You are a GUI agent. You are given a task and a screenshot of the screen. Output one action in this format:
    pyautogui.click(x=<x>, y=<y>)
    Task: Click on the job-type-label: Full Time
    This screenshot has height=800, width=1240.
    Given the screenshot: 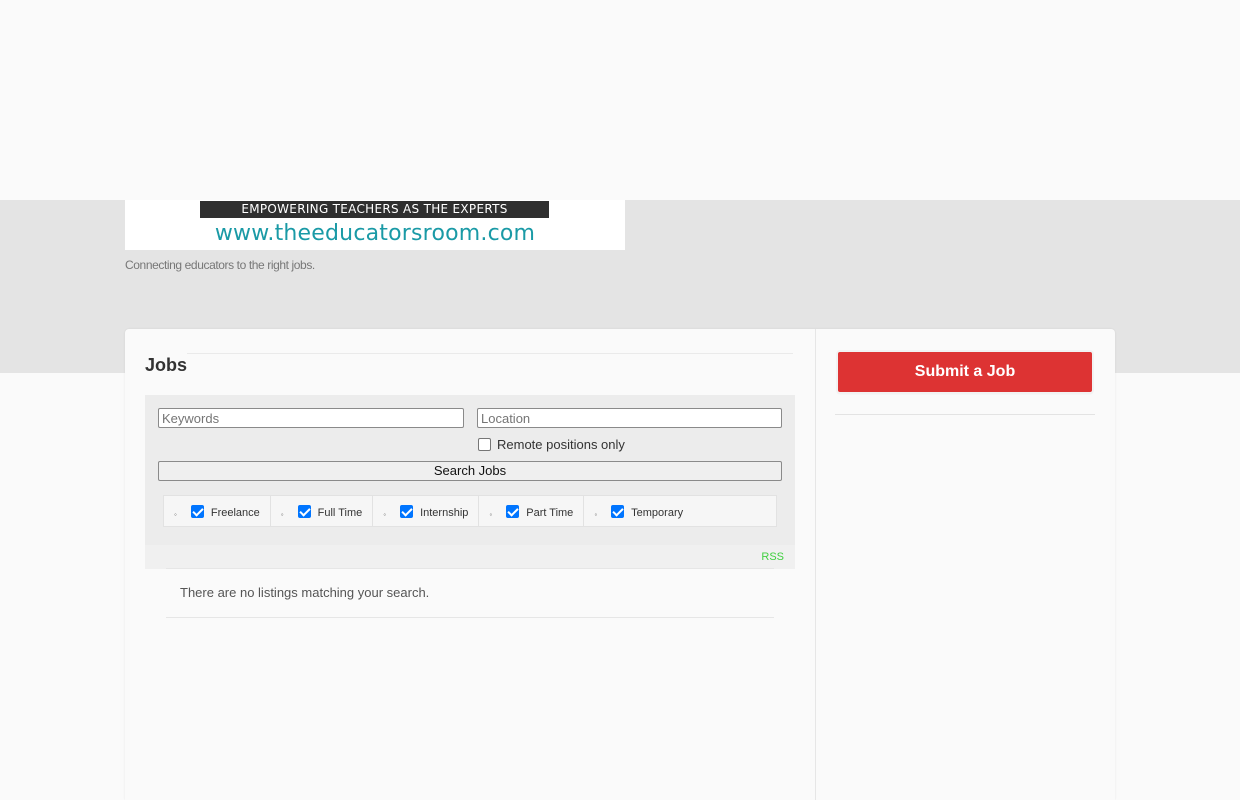 What is the action you would take?
    pyautogui.click(x=340, y=513)
    